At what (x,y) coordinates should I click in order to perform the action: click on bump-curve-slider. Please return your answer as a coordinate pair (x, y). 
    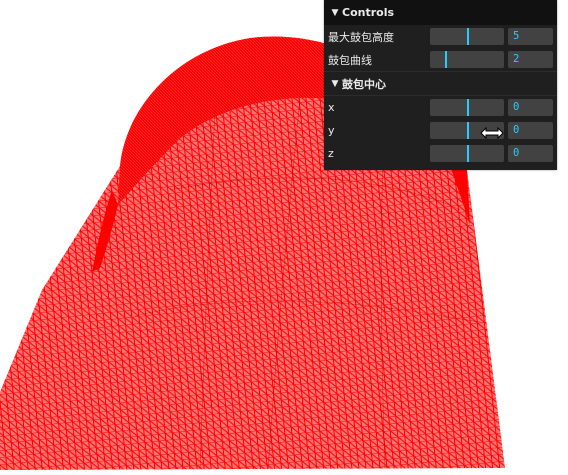
    Looking at the image, I should click on (467, 59).